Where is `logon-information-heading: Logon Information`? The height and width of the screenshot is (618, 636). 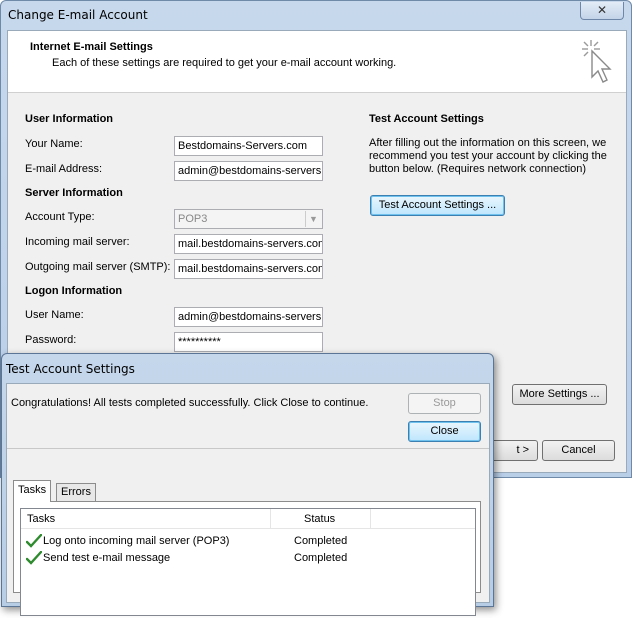 logon-information-heading: Logon Information is located at coordinates (74, 291).